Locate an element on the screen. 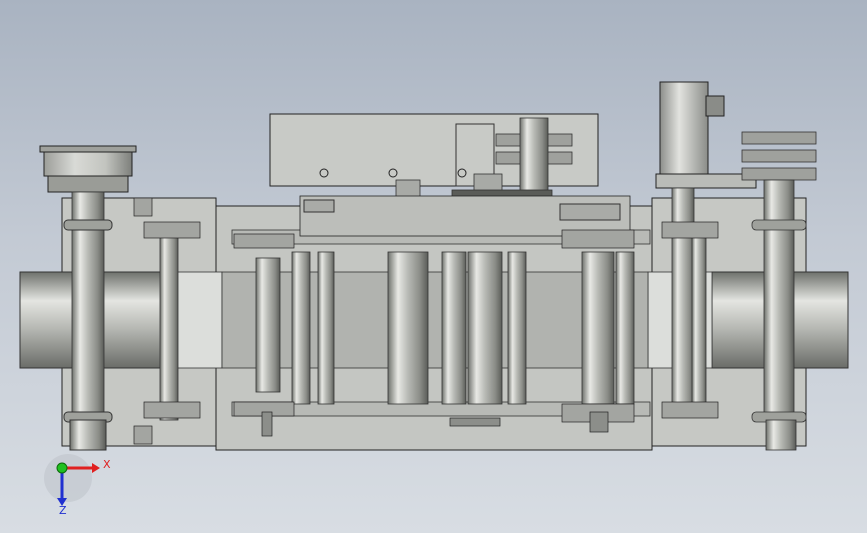 The height and width of the screenshot is (533, 867). y-axis-dot is located at coordinates (62, 468).